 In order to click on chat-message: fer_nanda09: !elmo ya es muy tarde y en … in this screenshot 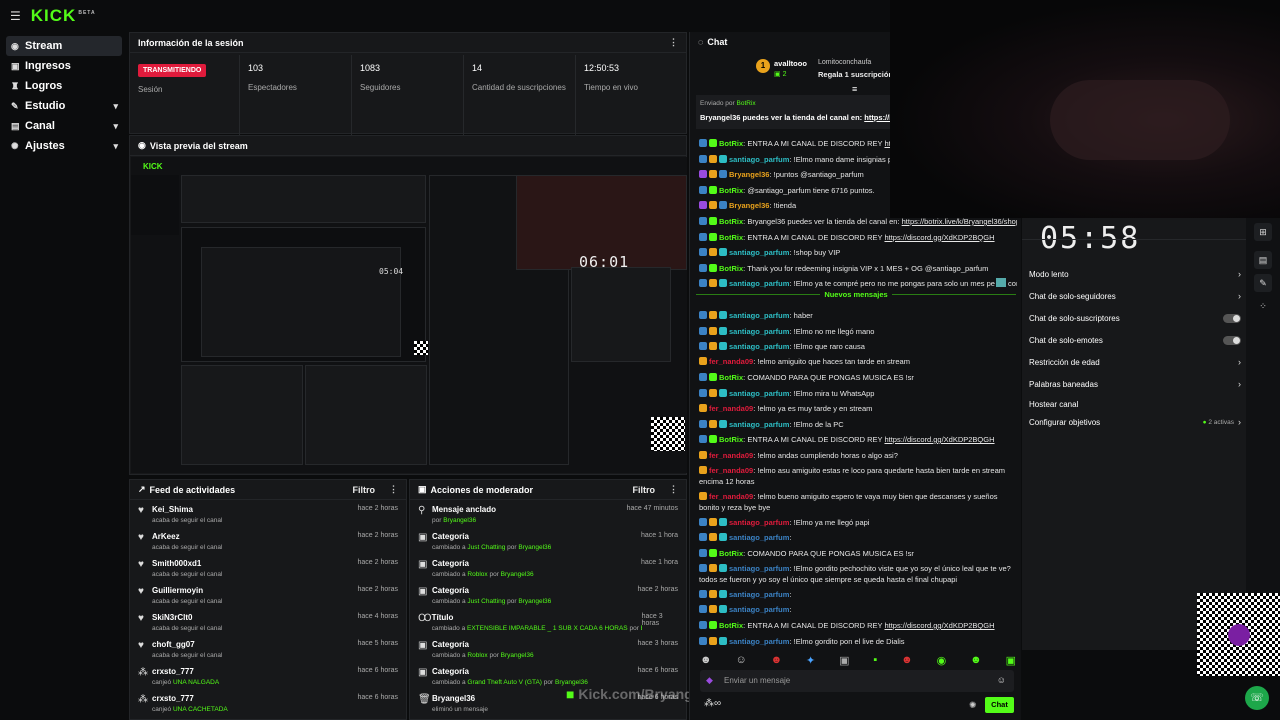, I will do `click(858, 408)`.